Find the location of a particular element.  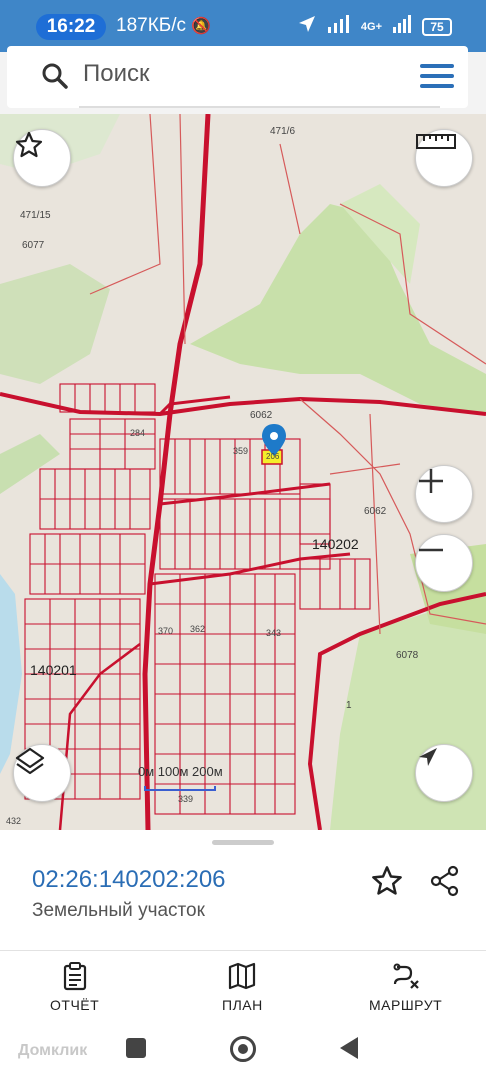

map-label-6077: 6077 is located at coordinates (33, 245).